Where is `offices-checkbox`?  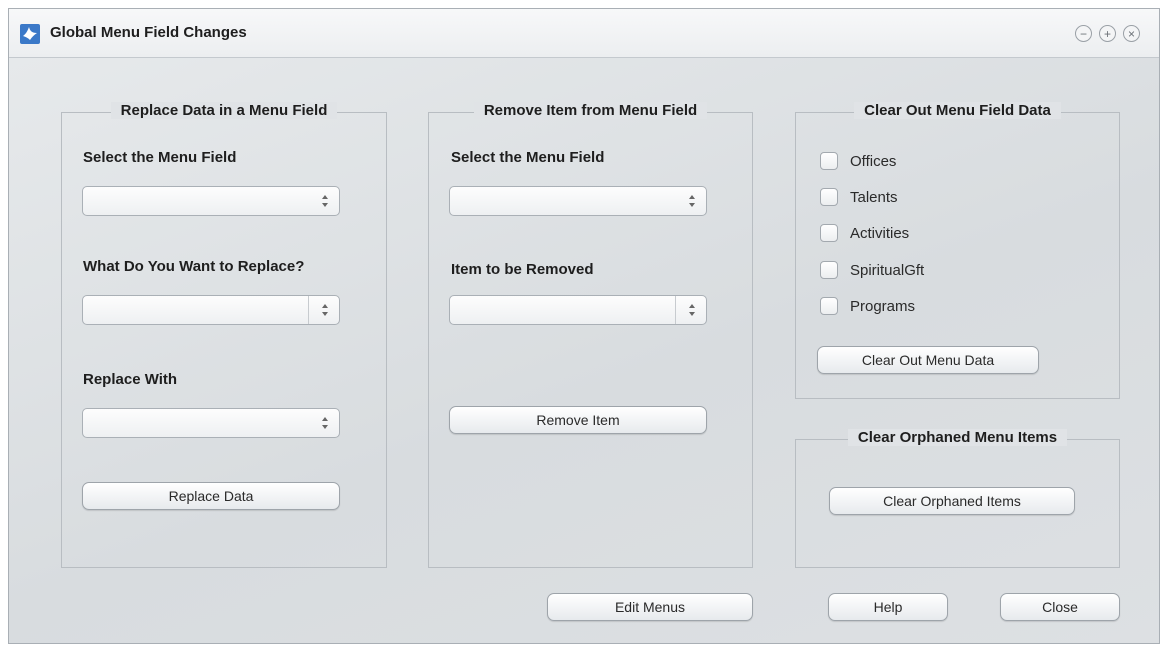
offices-checkbox is located at coordinates (829, 161).